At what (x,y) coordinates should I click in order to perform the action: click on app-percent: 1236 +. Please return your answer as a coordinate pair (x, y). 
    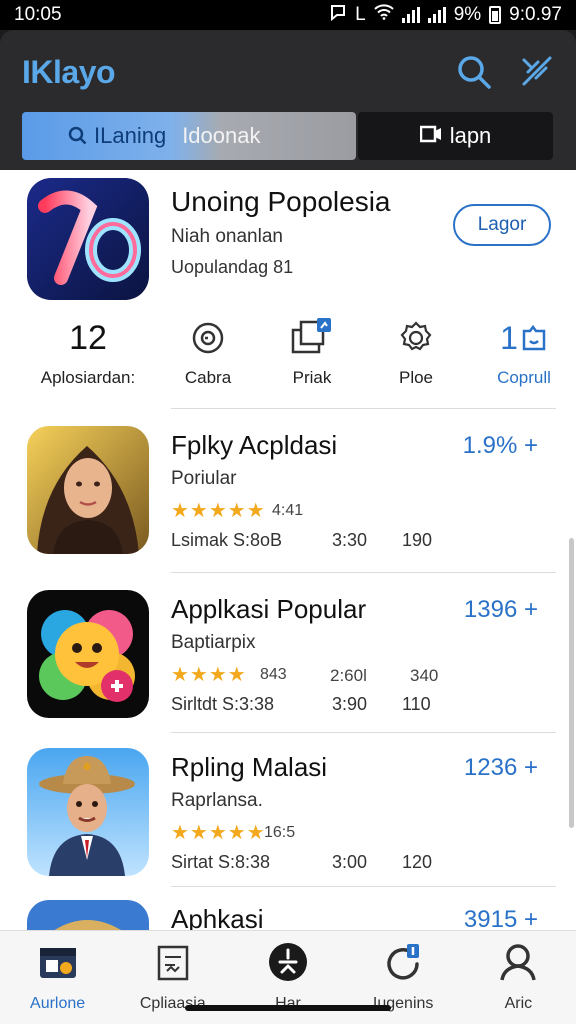
    Looking at the image, I should click on (501, 768).